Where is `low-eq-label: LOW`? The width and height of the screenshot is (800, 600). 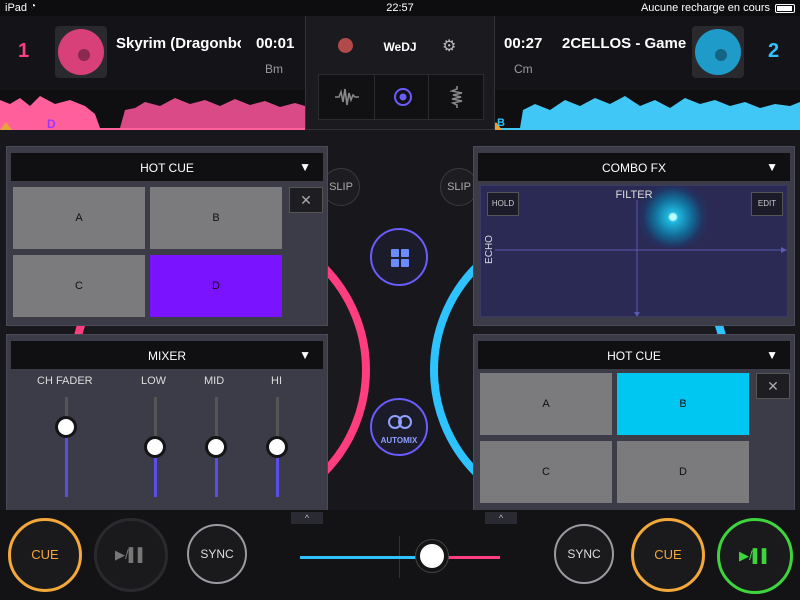
low-eq-label: LOW is located at coordinates (154, 381).